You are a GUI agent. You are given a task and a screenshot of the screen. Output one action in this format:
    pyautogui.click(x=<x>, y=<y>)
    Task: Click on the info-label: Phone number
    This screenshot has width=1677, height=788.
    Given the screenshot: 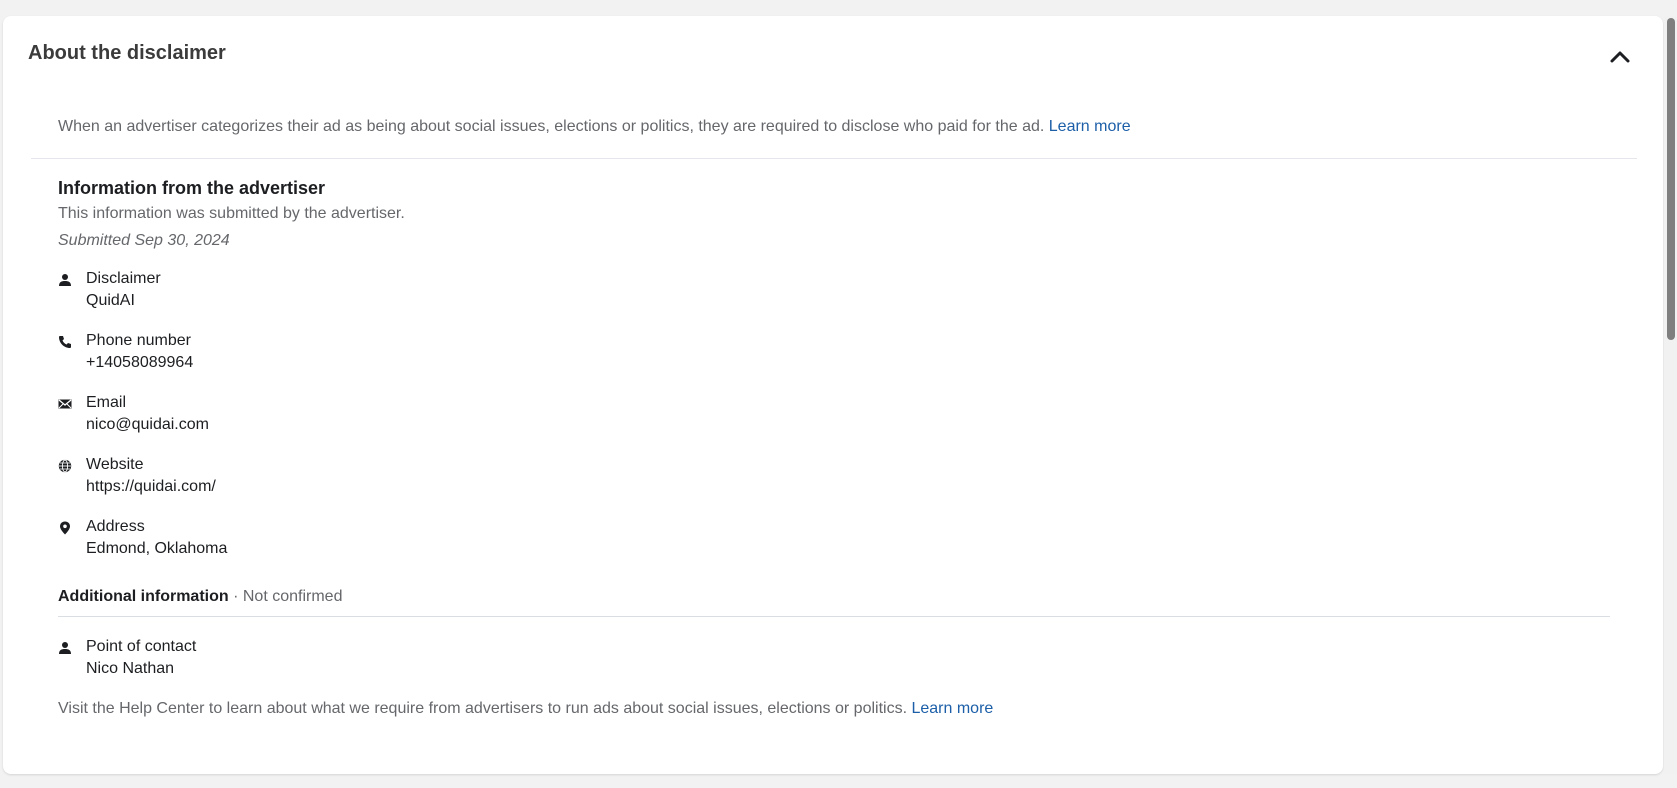 What is the action you would take?
    pyautogui.click(x=138, y=340)
    